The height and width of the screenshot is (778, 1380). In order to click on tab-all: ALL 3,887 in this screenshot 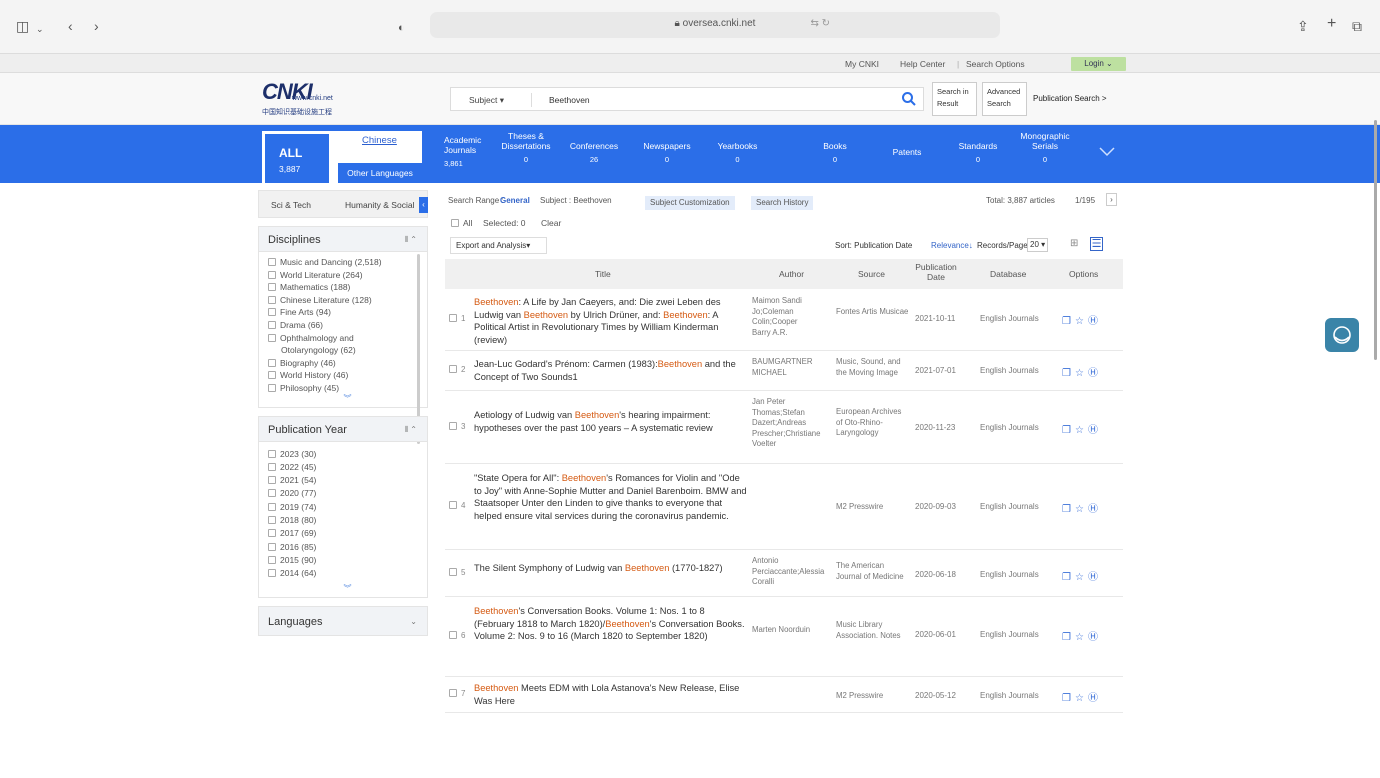, I will do `click(297, 157)`.